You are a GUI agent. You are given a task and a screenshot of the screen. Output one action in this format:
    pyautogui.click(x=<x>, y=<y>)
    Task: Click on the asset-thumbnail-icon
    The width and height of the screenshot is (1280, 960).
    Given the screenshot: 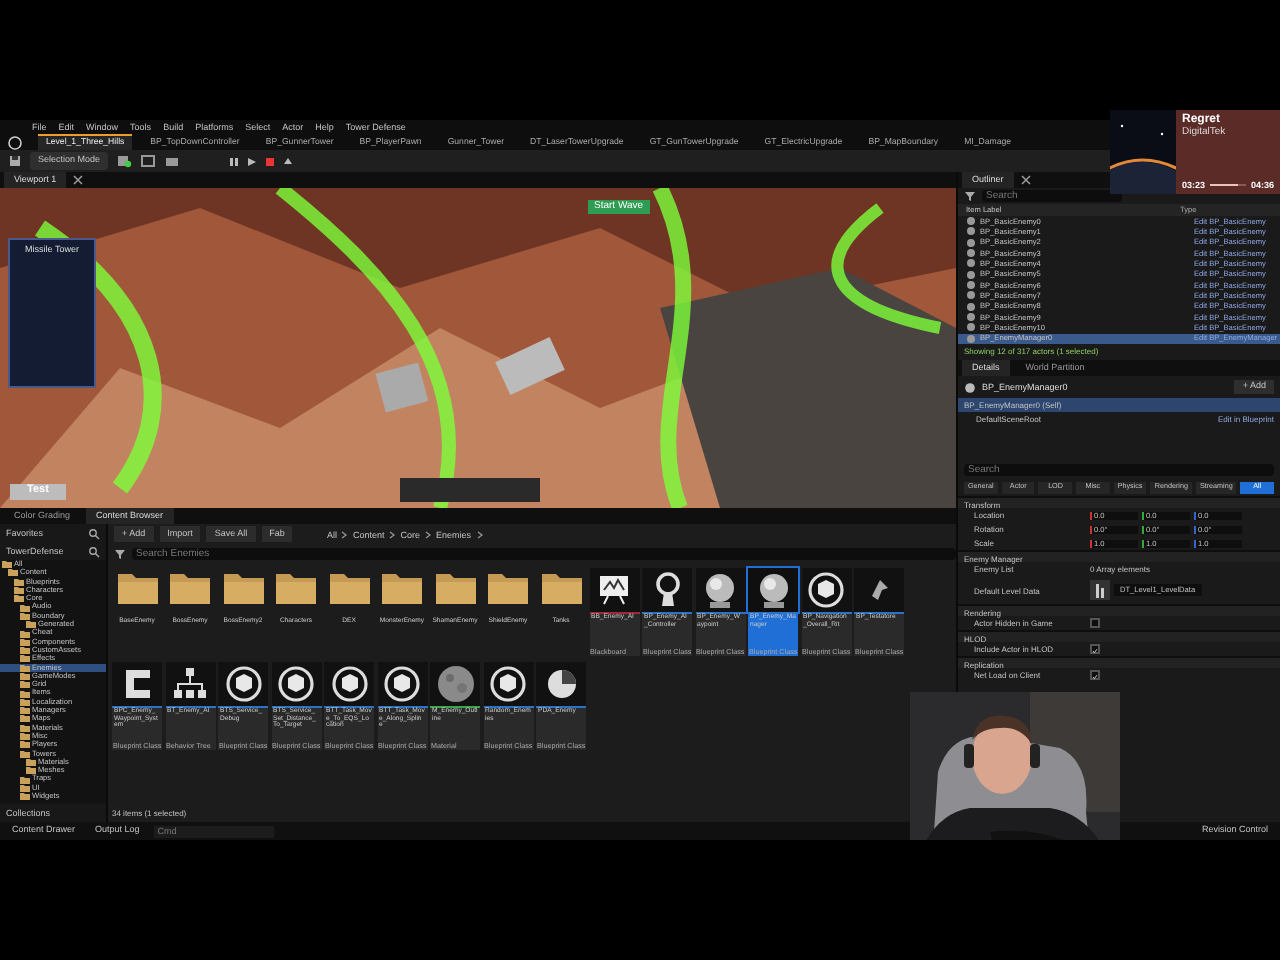 What is the action you would take?
    pyautogui.click(x=1100, y=590)
    